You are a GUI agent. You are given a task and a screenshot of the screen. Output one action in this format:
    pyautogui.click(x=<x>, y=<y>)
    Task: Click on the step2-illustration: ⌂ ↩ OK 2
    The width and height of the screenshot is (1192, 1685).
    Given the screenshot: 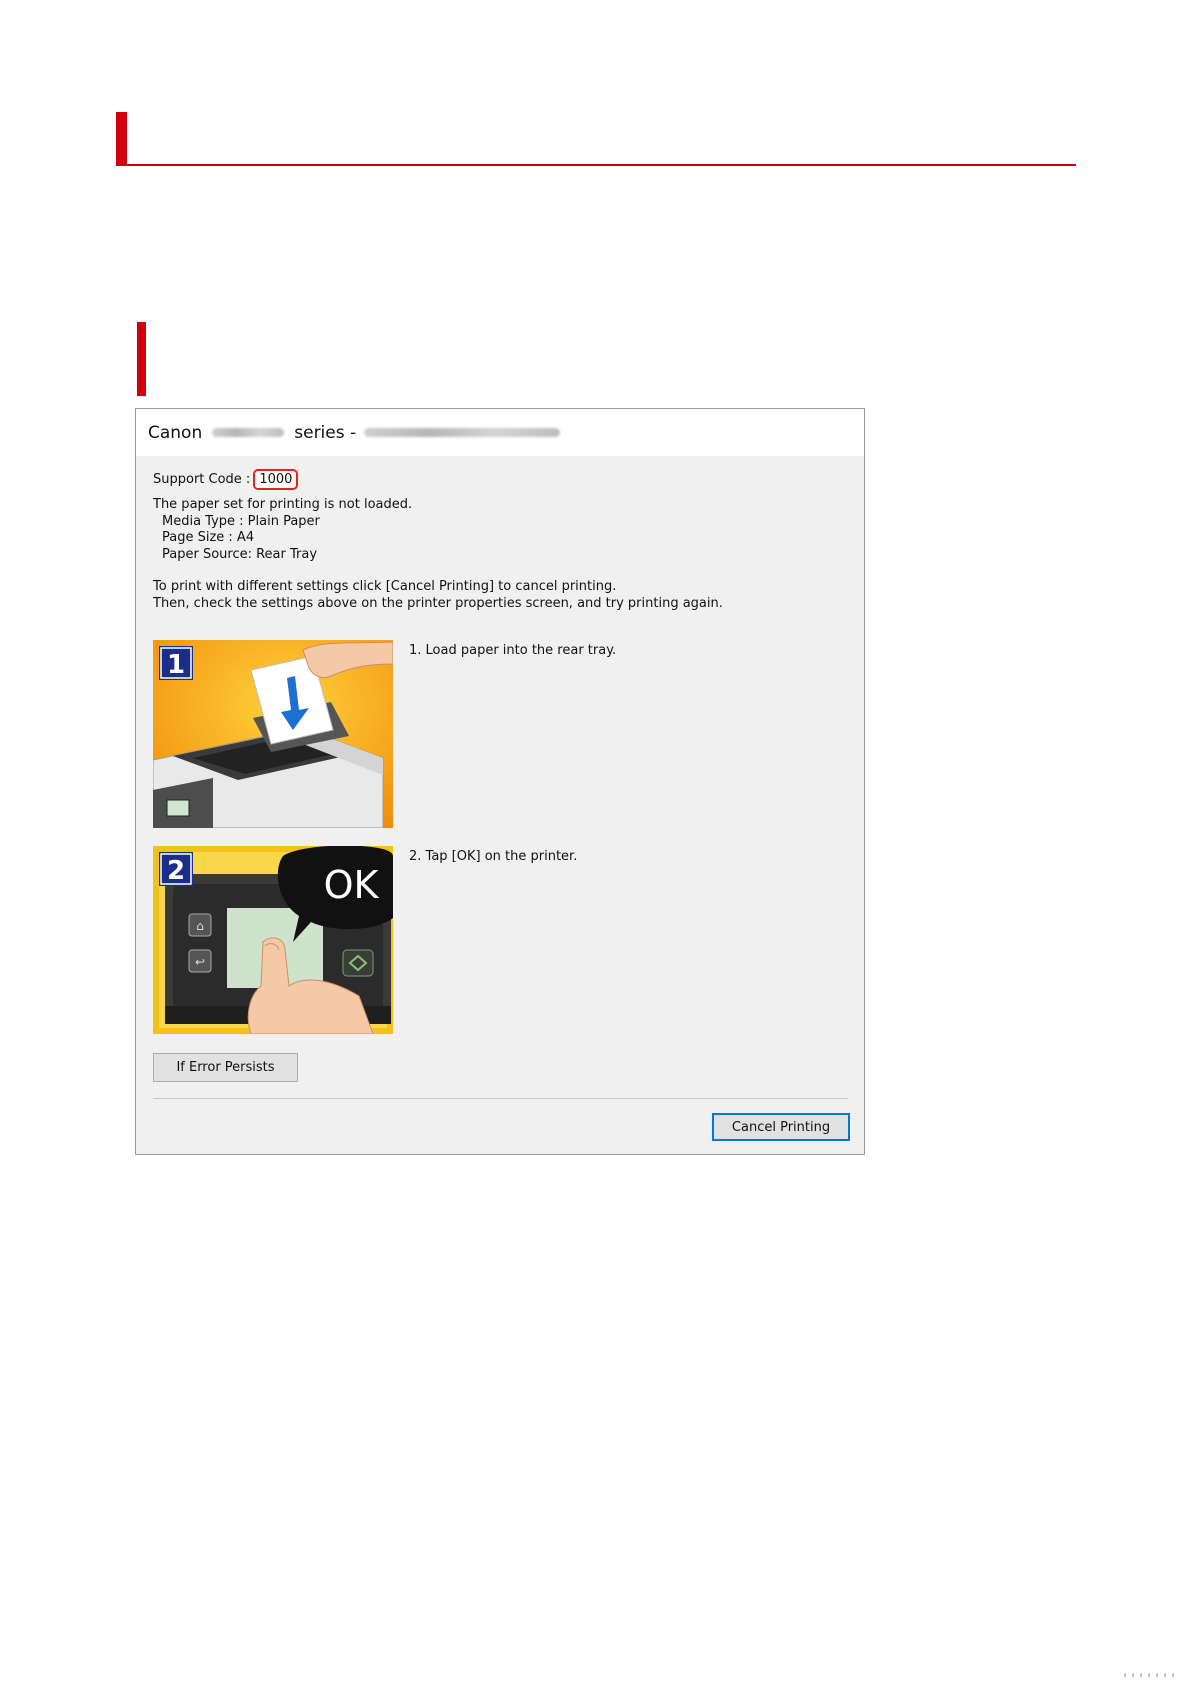 What is the action you would take?
    pyautogui.click(x=273, y=940)
    